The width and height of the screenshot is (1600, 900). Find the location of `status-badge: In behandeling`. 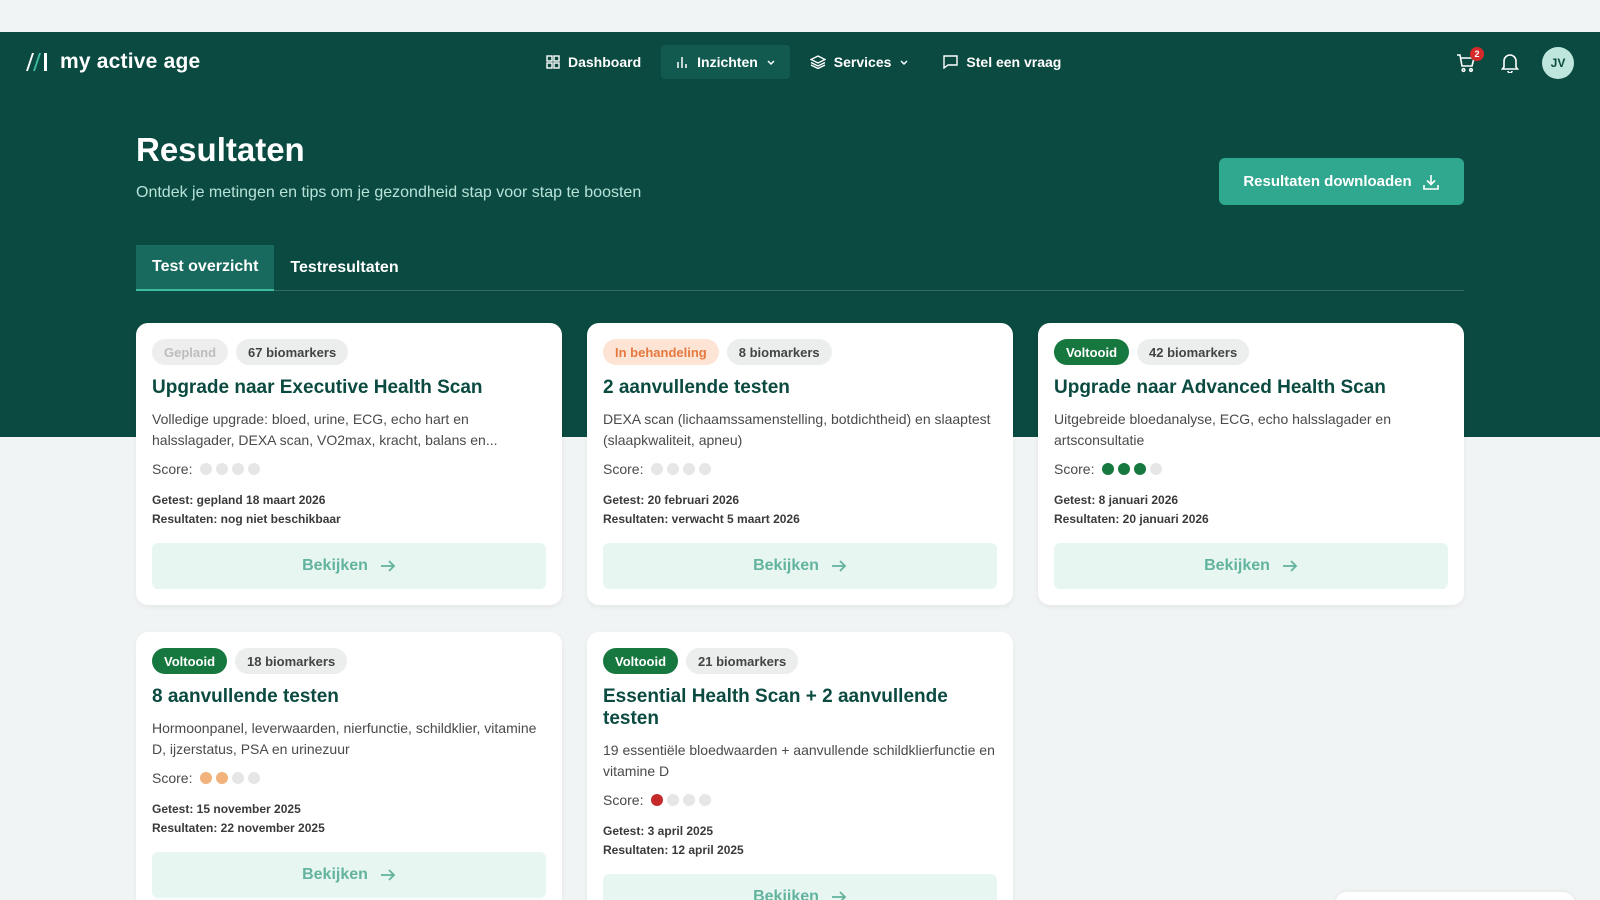

status-badge: In behandeling is located at coordinates (661, 352).